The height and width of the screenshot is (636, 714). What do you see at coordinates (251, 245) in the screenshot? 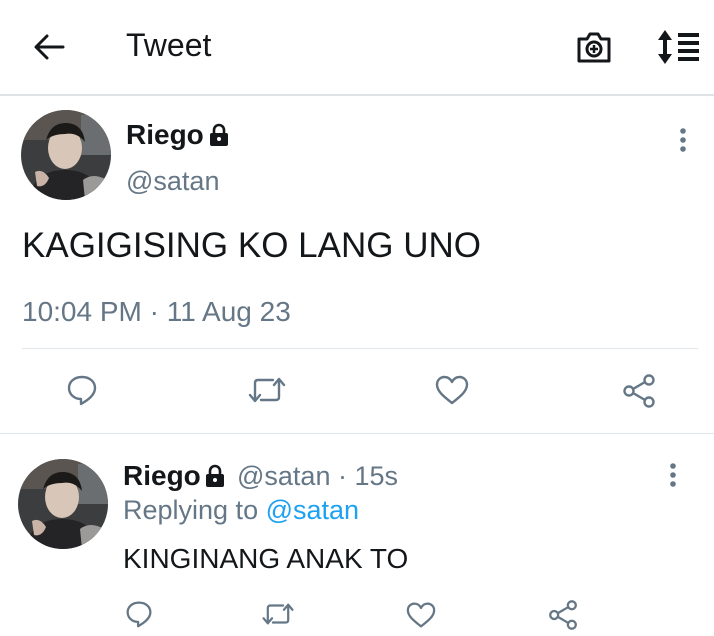
I see `tweet-text: KAGIGISING KO LANG UNO` at bounding box center [251, 245].